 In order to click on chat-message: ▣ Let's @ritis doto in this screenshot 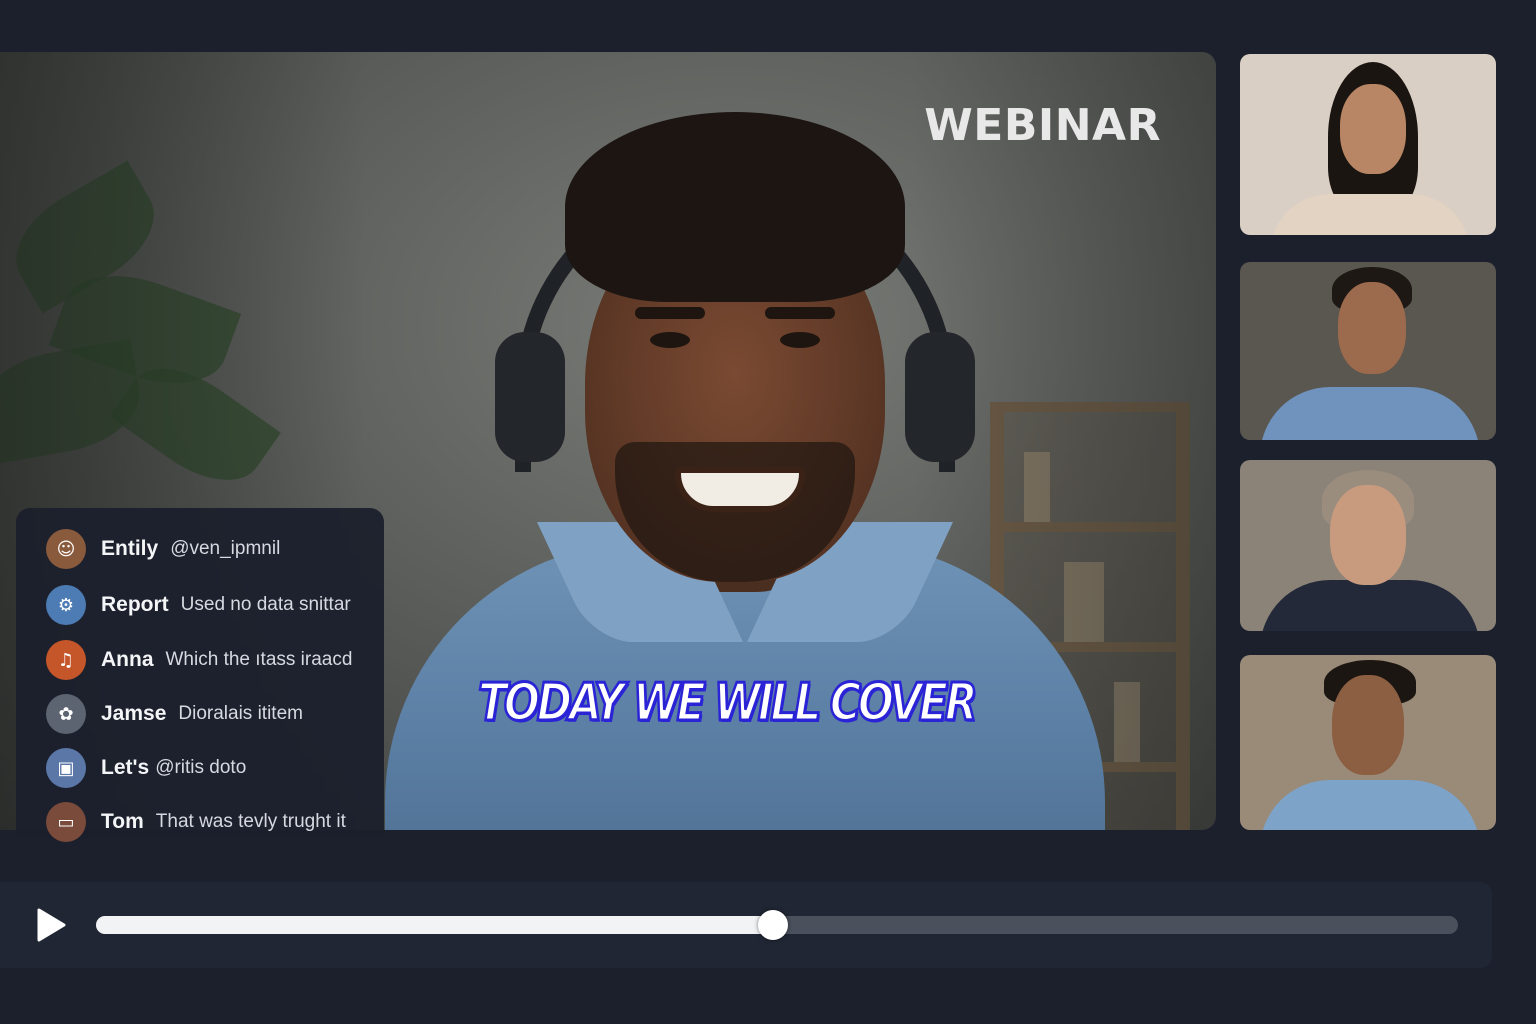, I will do `click(216, 768)`.